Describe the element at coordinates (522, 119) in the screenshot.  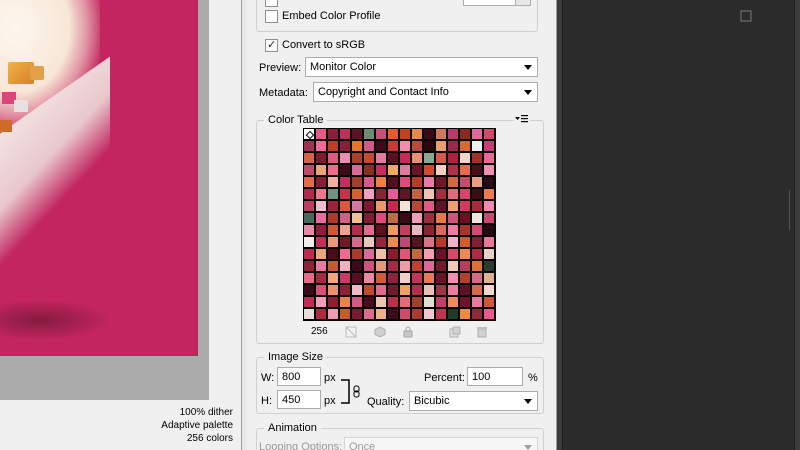
I see `panel-menu-icon` at that location.